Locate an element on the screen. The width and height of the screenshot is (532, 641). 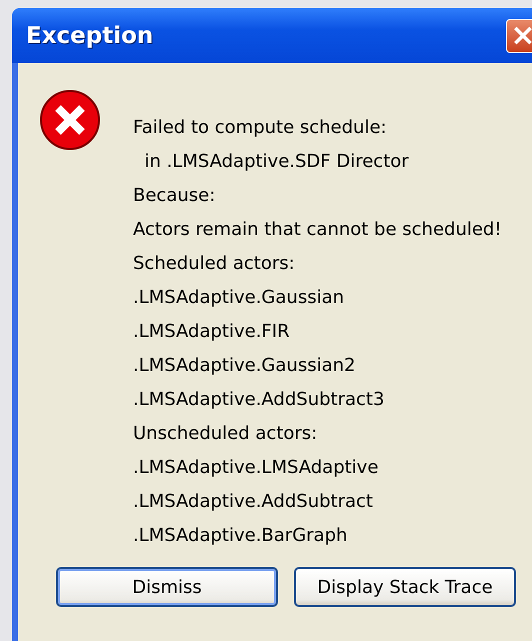
window-title: Exception is located at coordinates (90, 35).